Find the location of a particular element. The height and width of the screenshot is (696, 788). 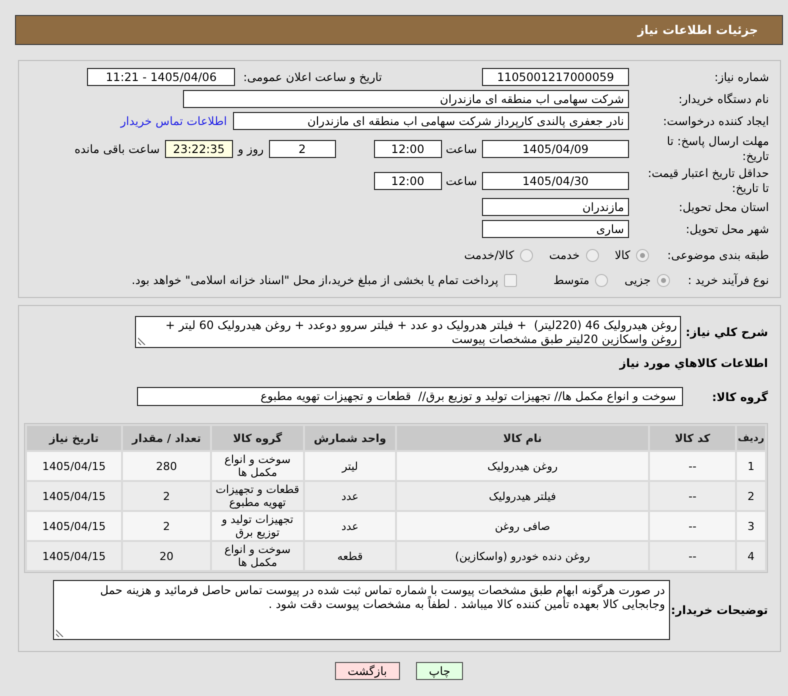

field-label: حداقل تاریخ اعتبار قیمت: تا تاریخ: is located at coordinates (707, 181).